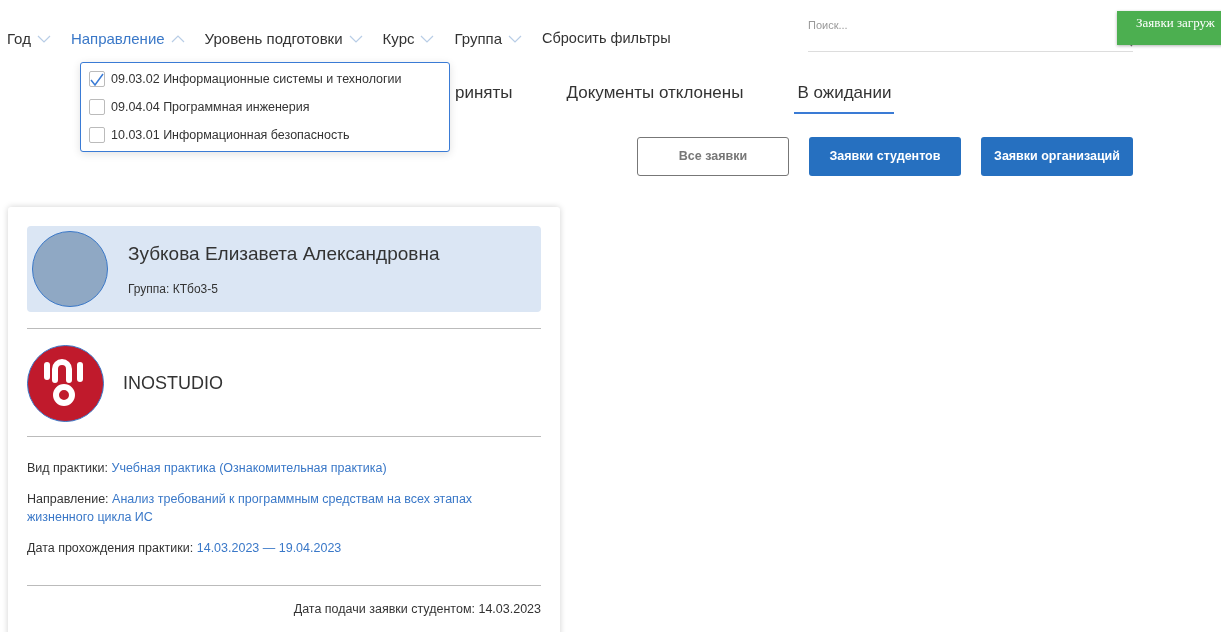  I want to click on filter-dropdown: Группа, so click(488, 38).